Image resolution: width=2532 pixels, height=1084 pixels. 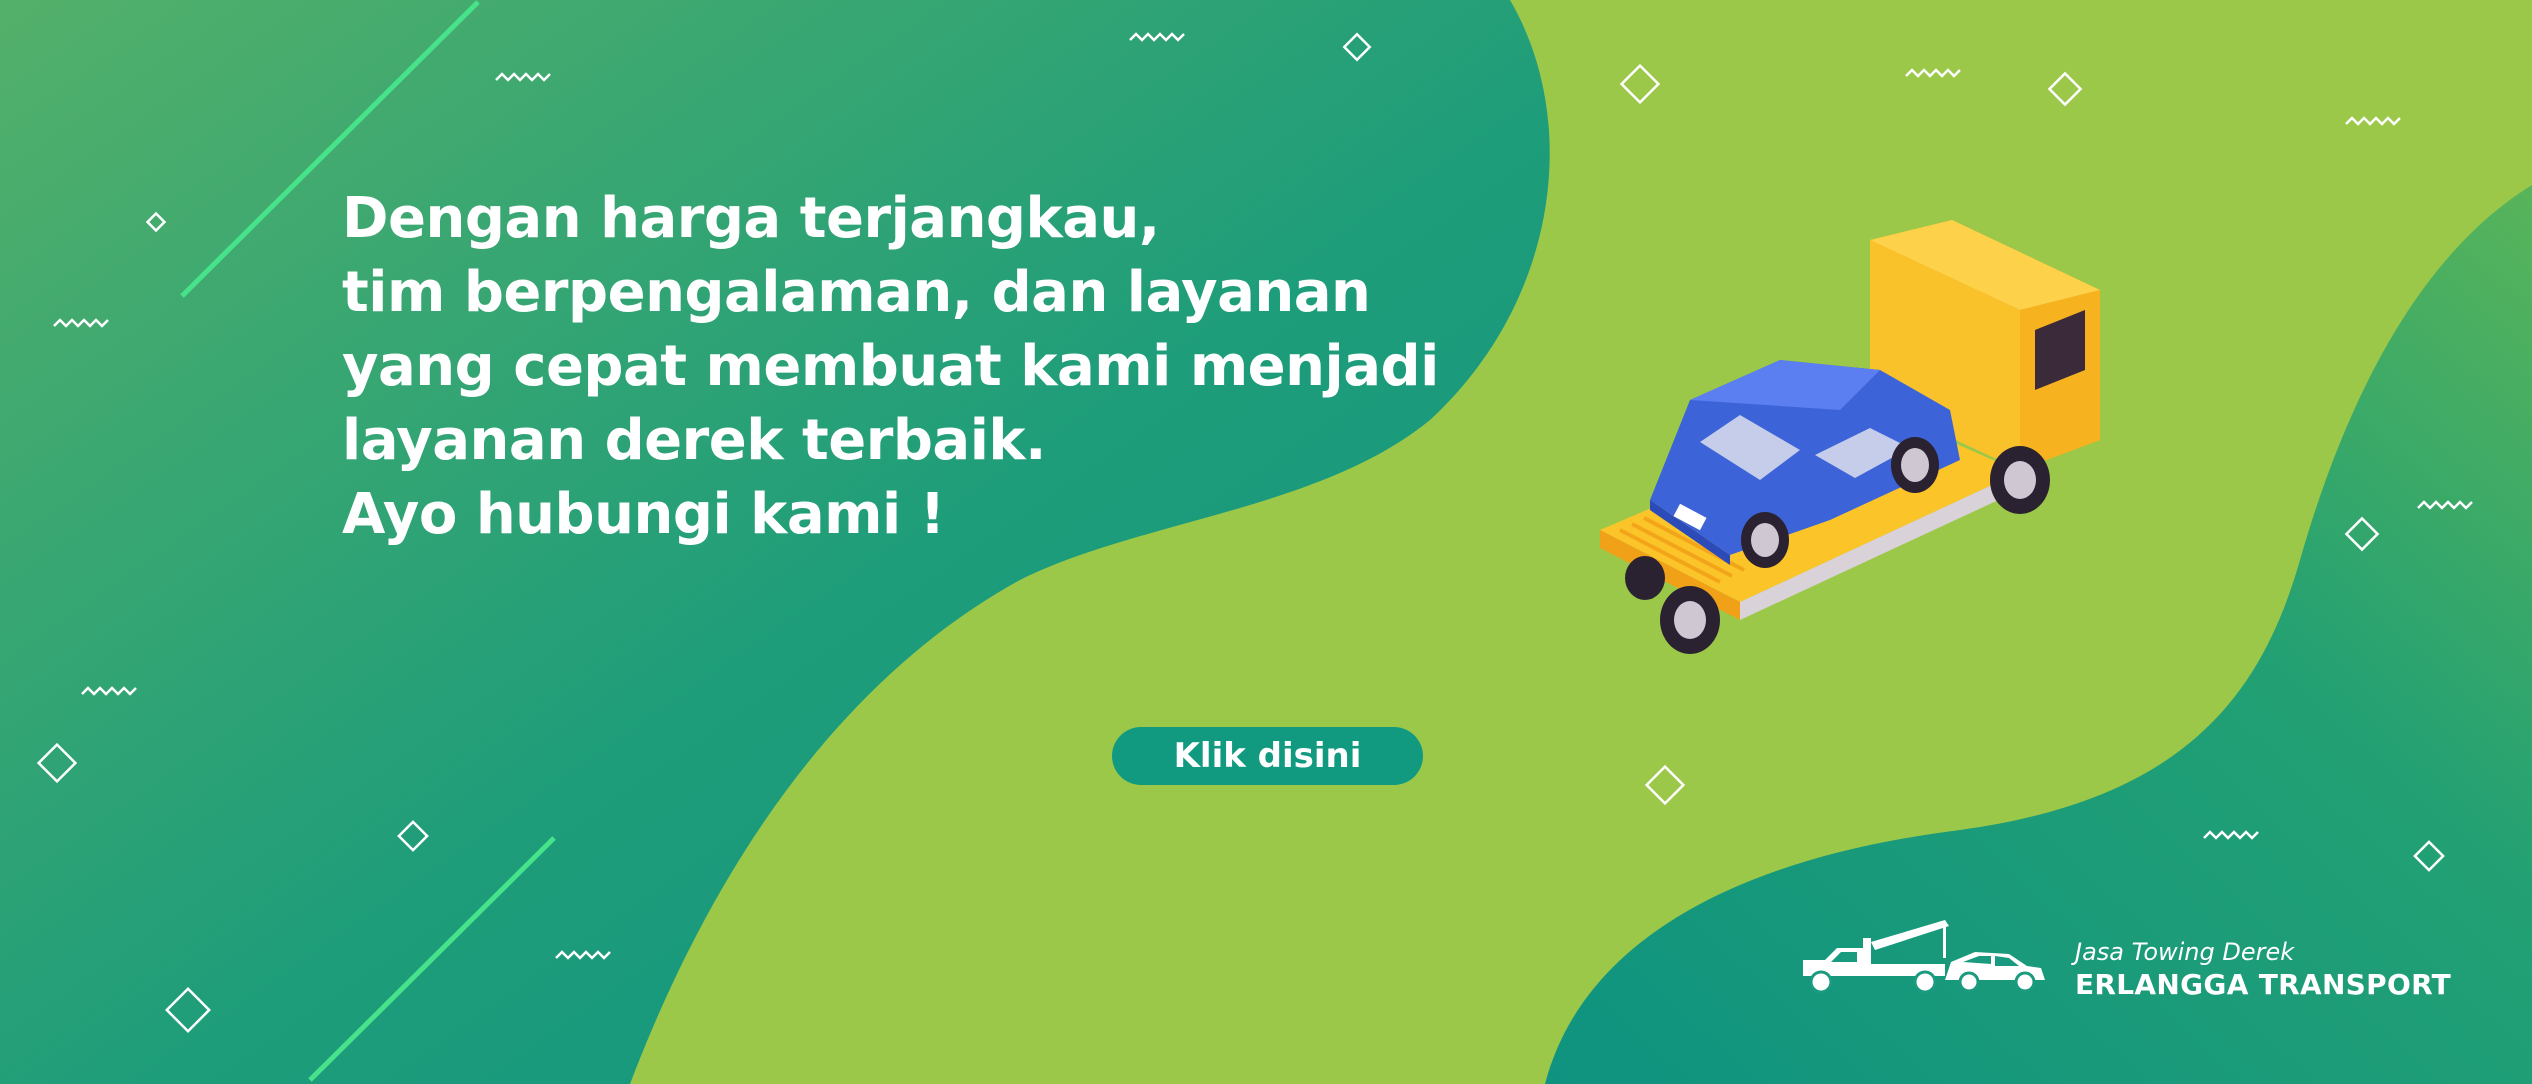 What do you see at coordinates (694, 440) in the screenshot?
I see `headline-line: layanan derek terbaik.` at bounding box center [694, 440].